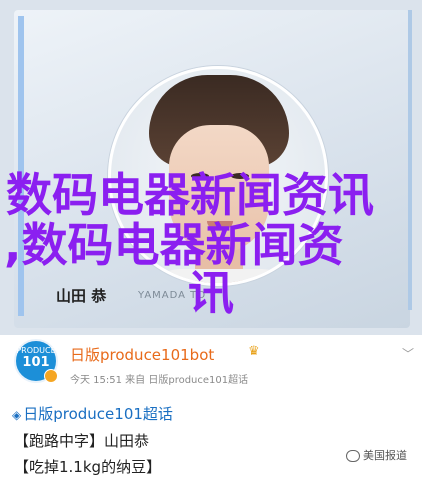  I want to click on avatar-text-top: PRODUCE, so click(36, 350).